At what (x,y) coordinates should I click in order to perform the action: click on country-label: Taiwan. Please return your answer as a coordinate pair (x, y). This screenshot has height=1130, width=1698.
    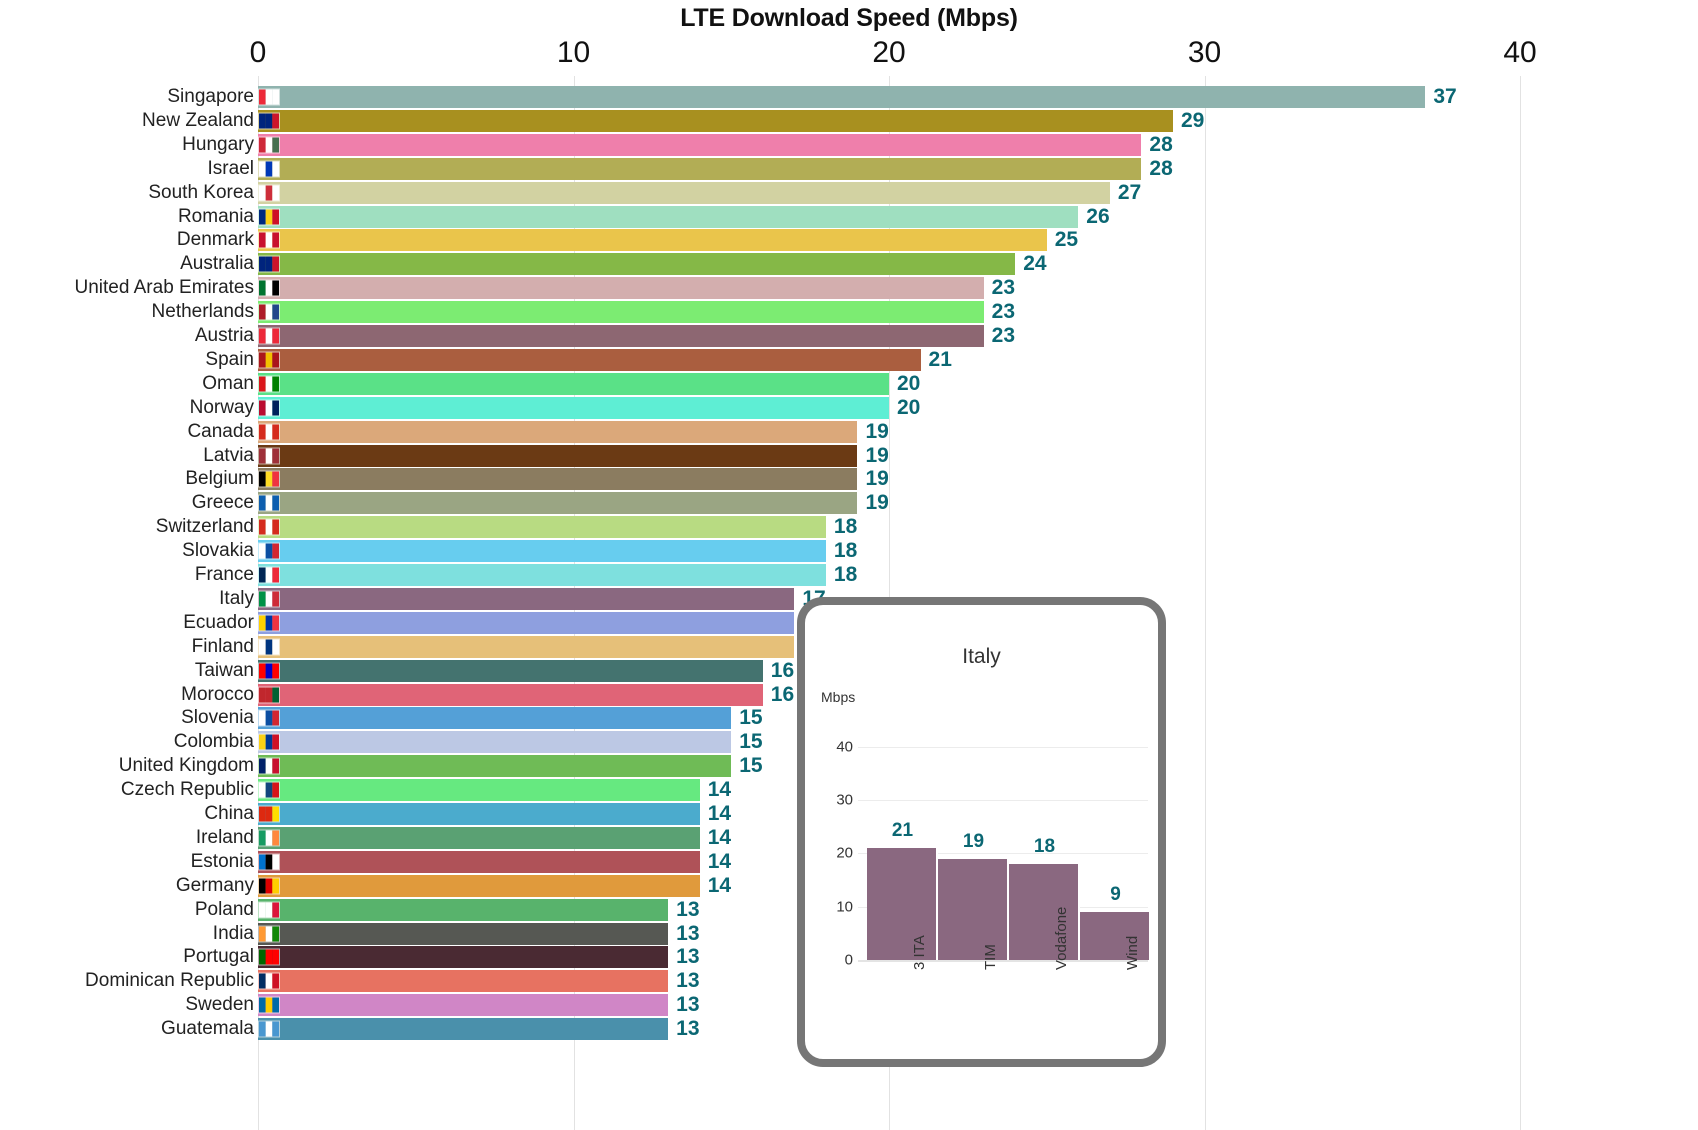
    Looking at the image, I should click on (224, 670).